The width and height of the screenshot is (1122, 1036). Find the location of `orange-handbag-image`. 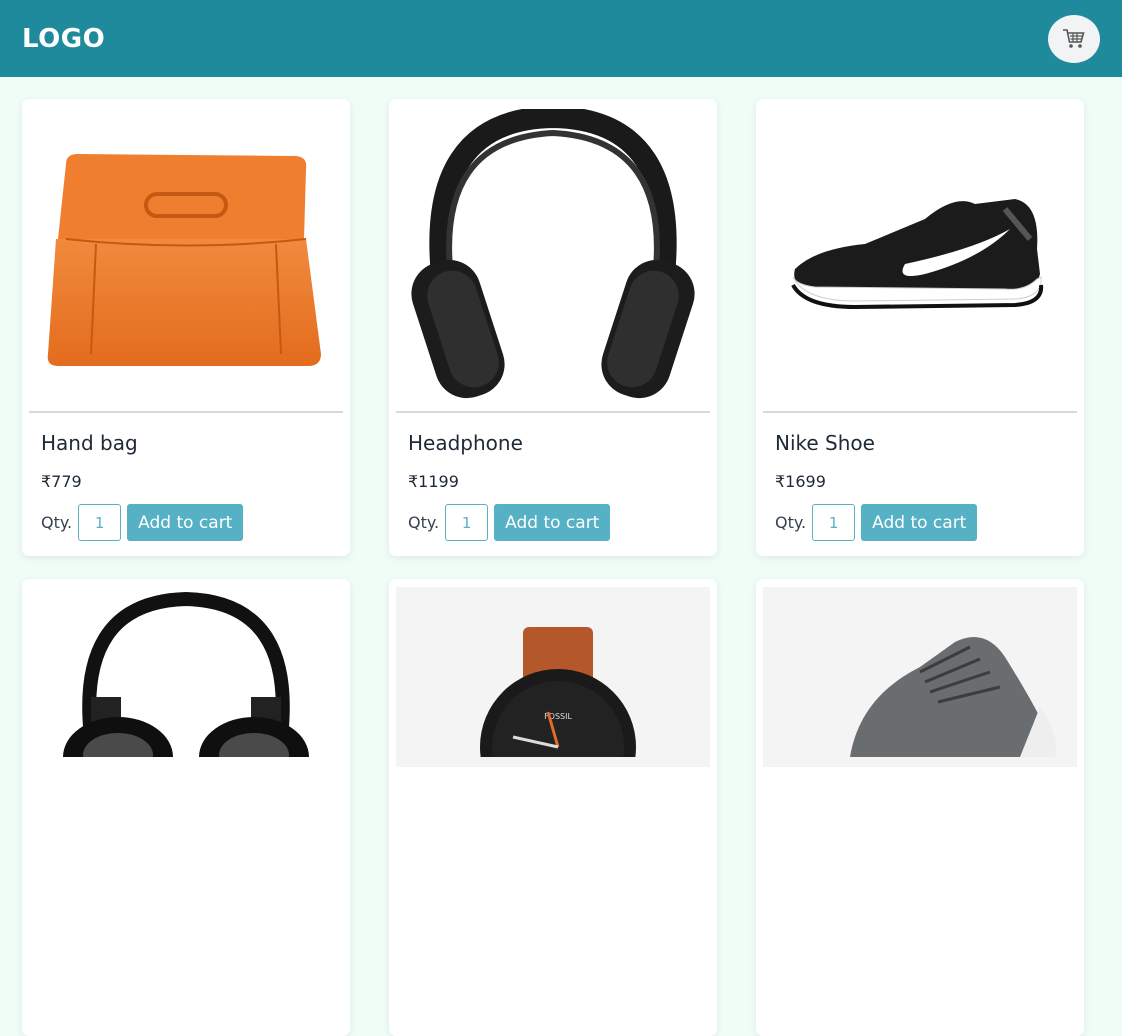

orange-handbag-image is located at coordinates (184, 260).